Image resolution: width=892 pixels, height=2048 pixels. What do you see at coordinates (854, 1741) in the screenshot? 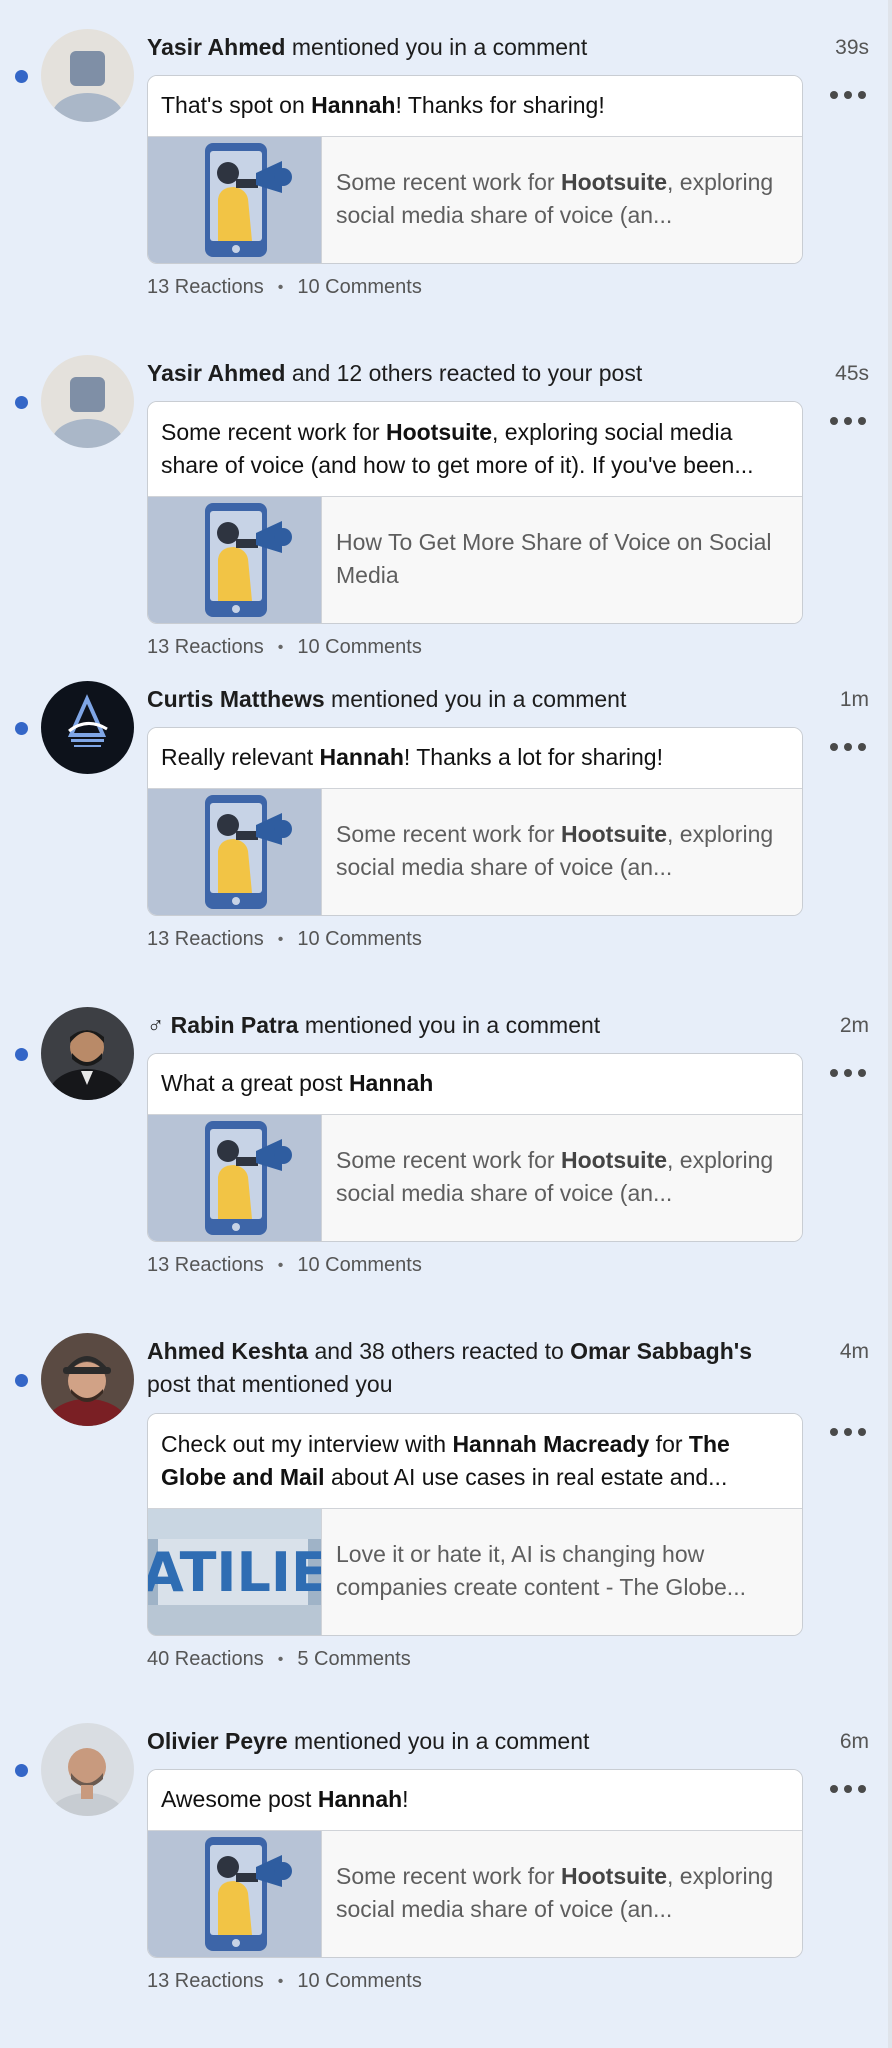
I see `timestamp: 6m` at bounding box center [854, 1741].